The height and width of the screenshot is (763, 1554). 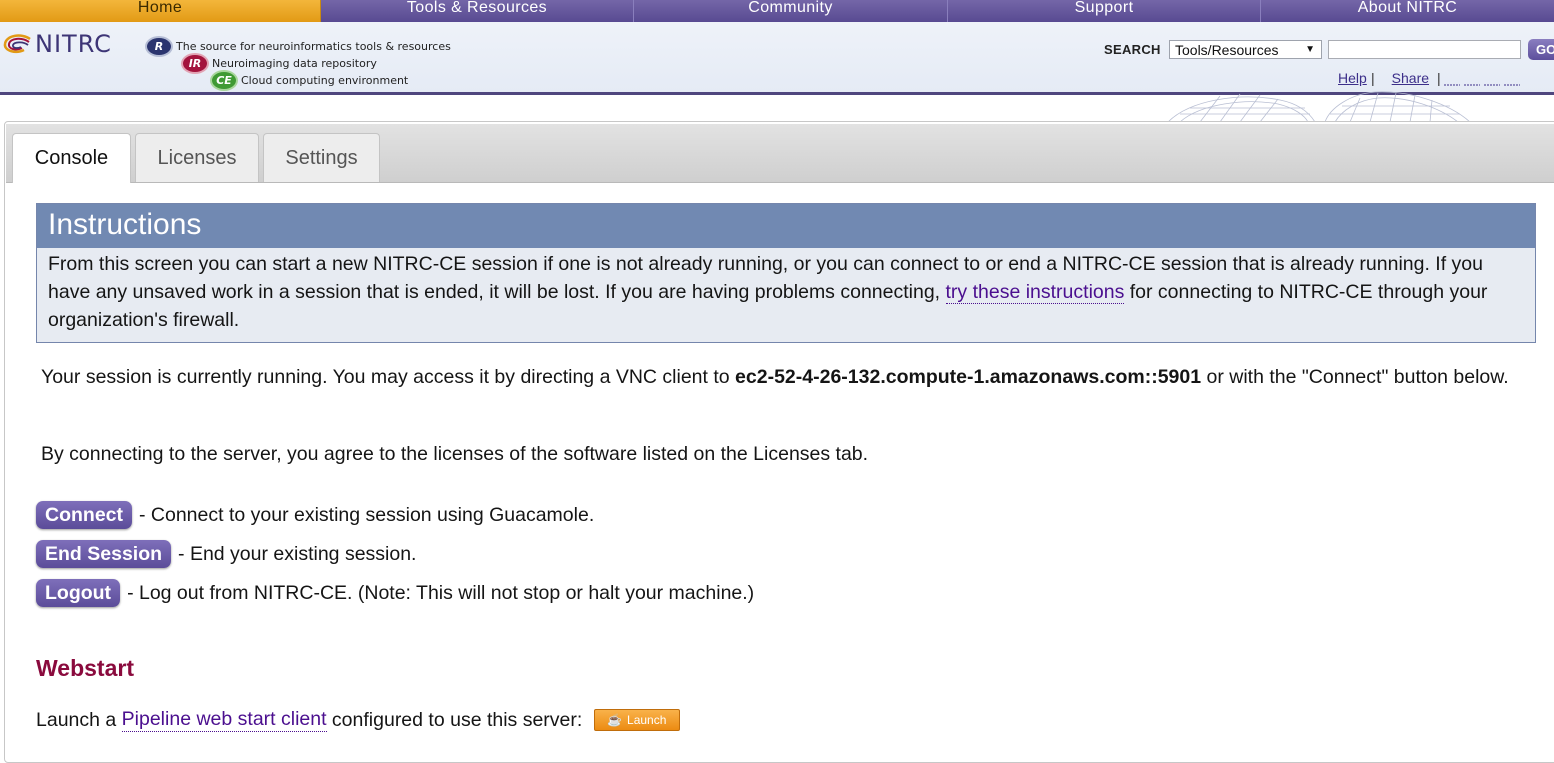 What do you see at coordinates (1482, 85) in the screenshot?
I see `share-icons-placeholder` at bounding box center [1482, 85].